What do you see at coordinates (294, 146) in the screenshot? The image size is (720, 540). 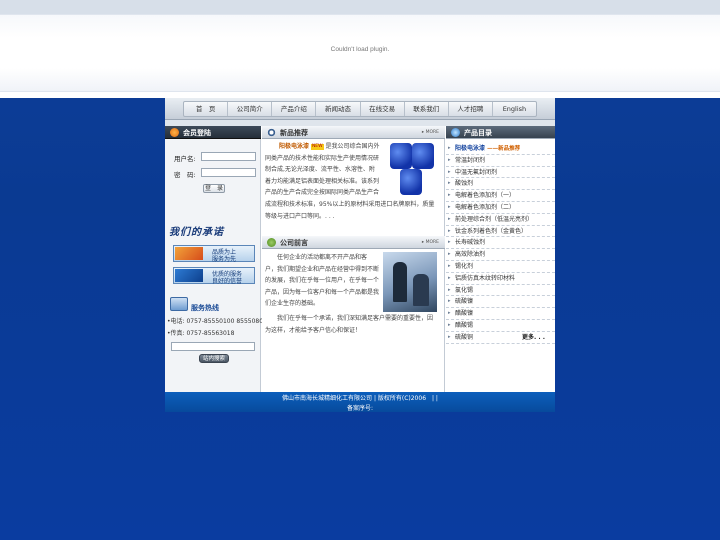 I see `new-product-name: 阳极电泳漆` at bounding box center [294, 146].